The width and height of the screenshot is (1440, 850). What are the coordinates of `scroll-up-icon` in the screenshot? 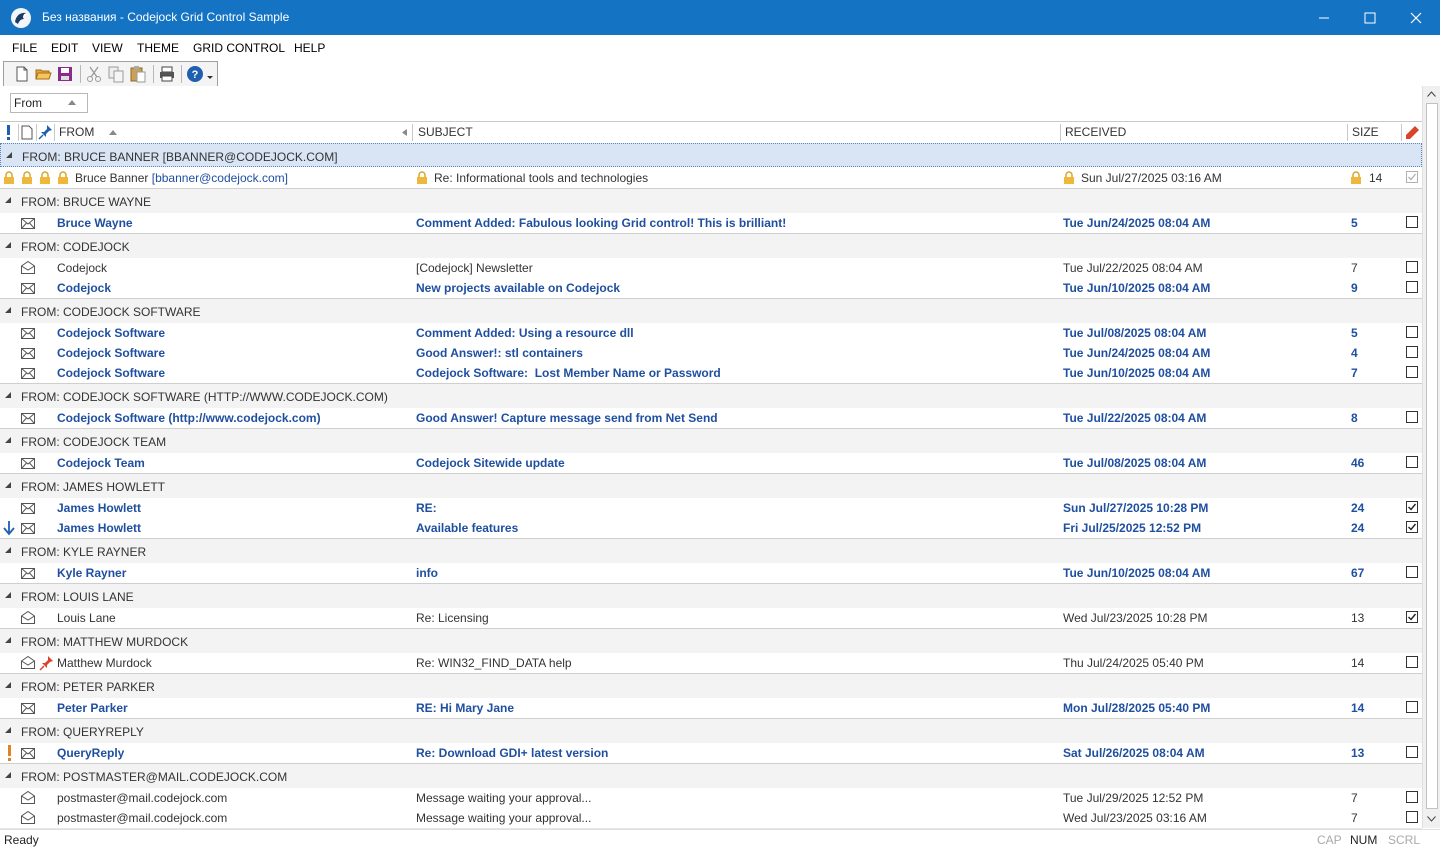 It's located at (1431, 94).